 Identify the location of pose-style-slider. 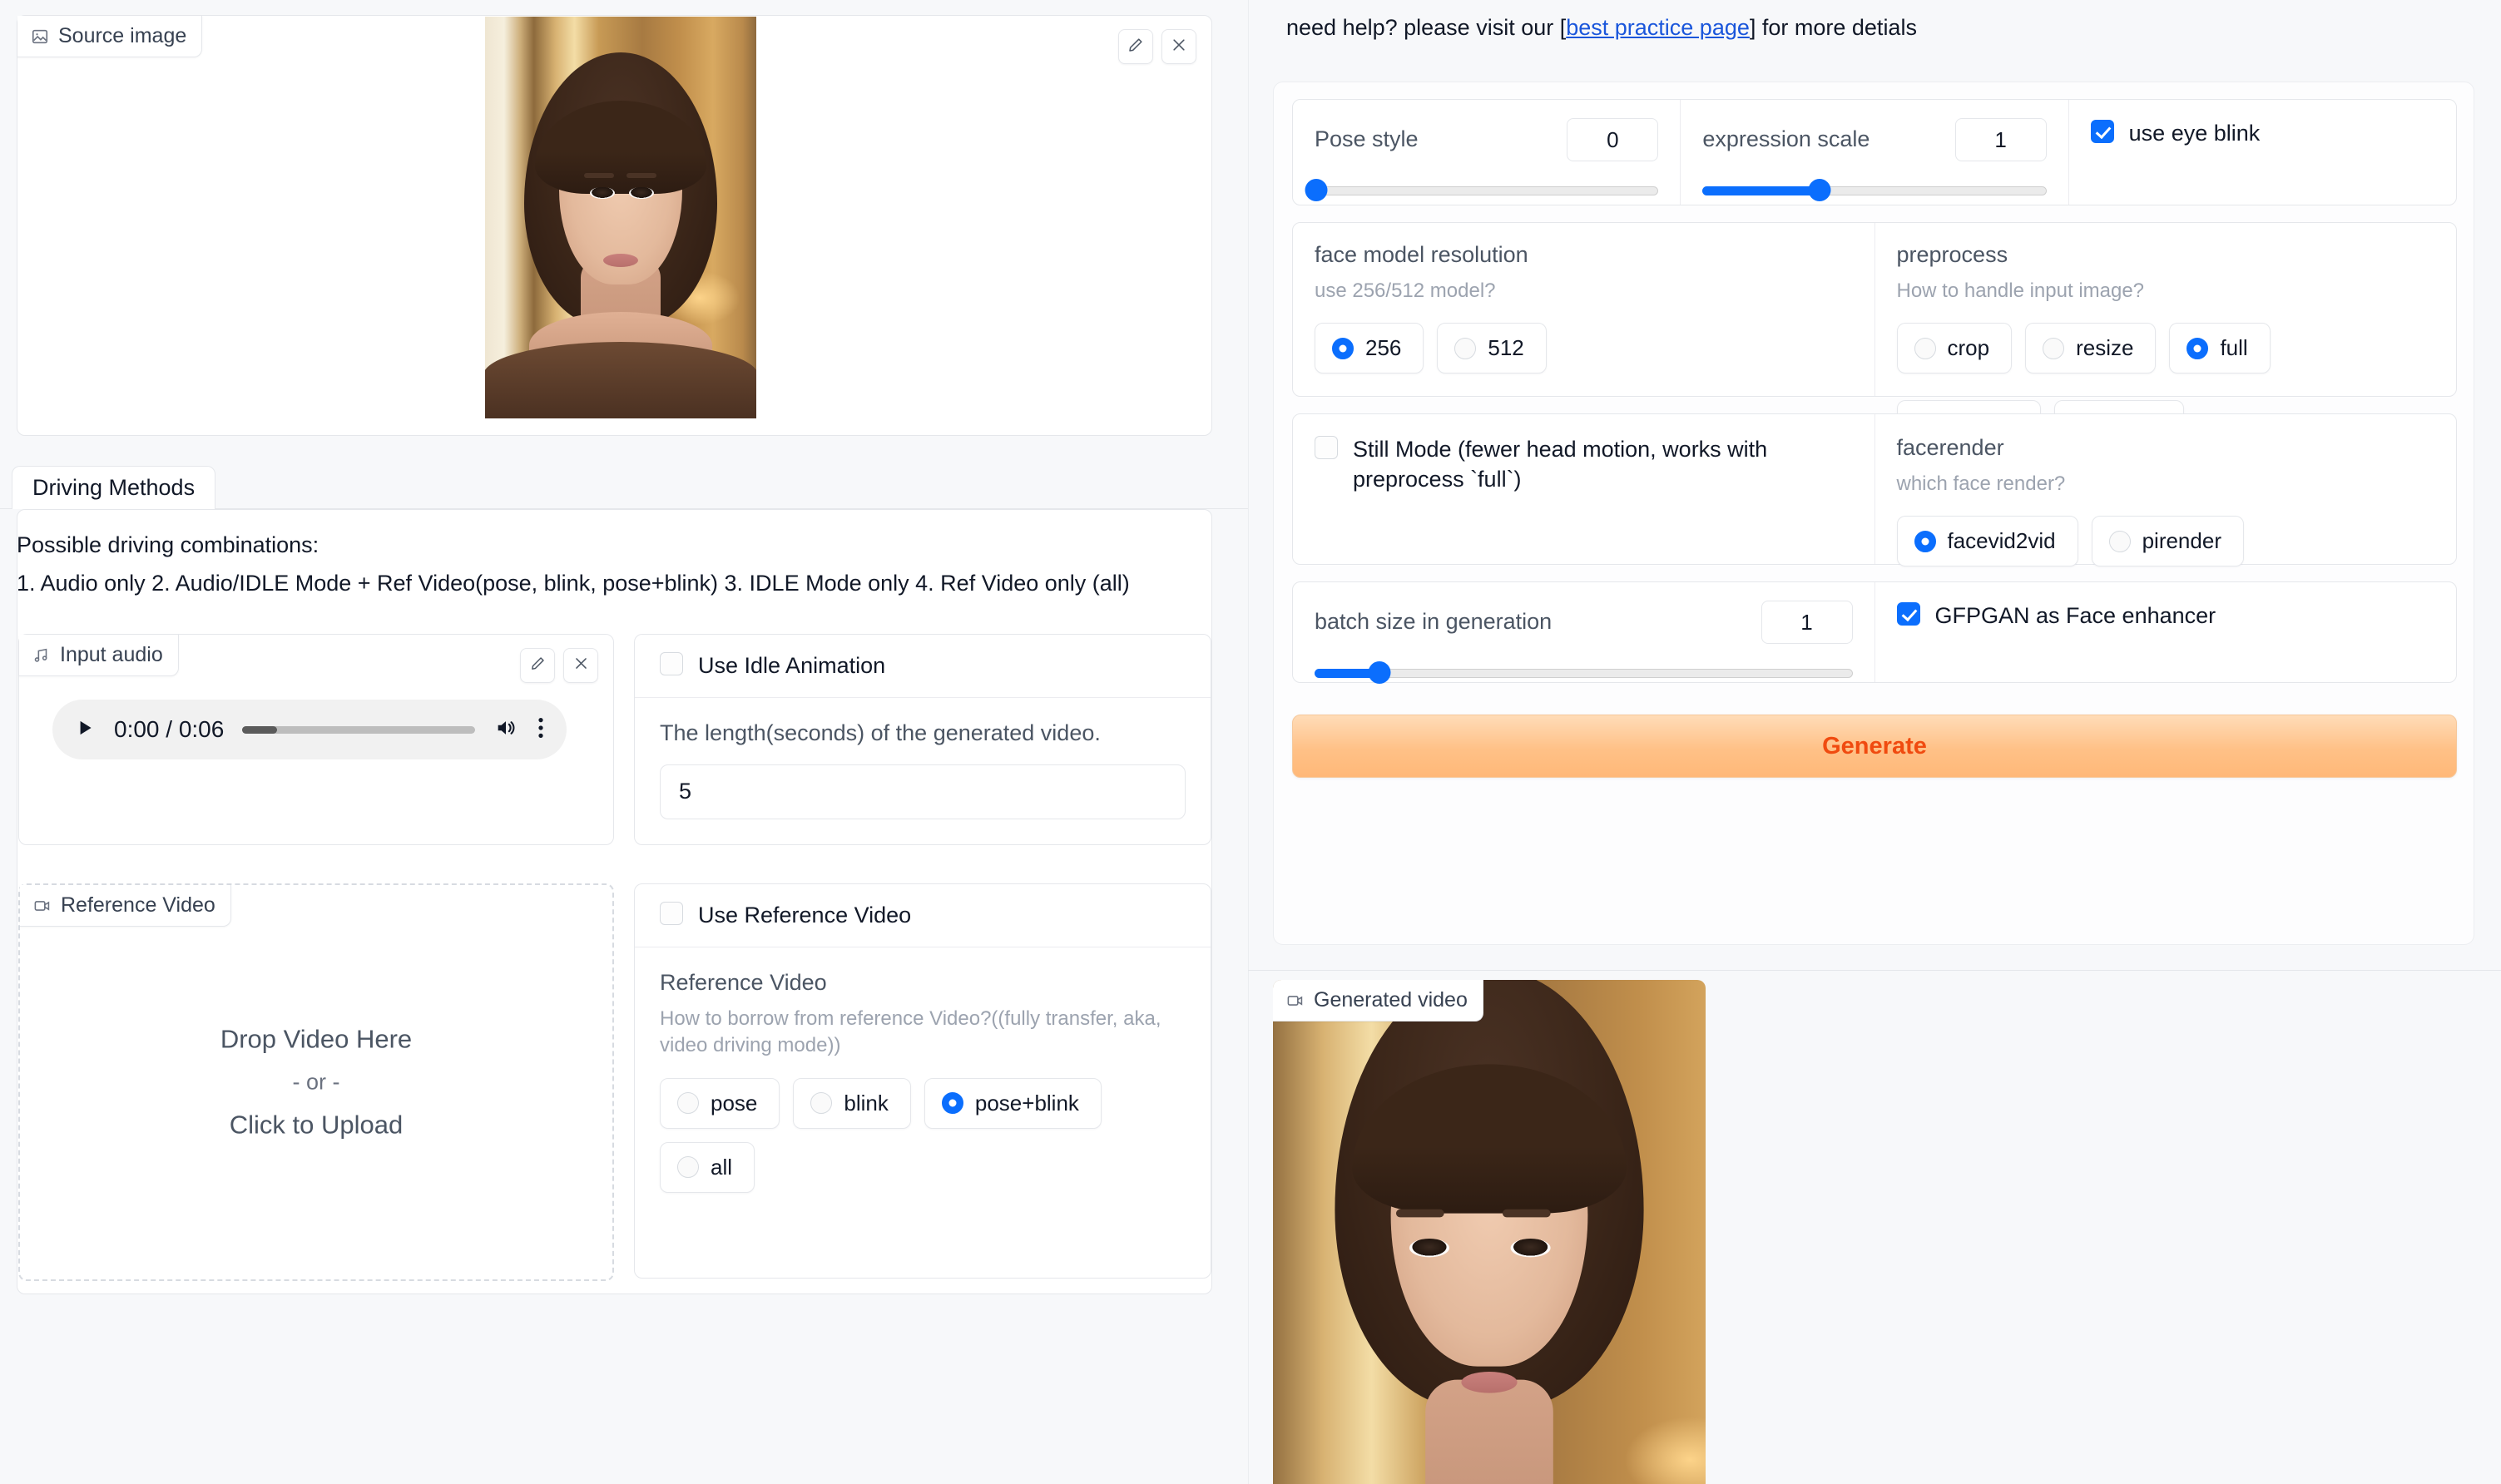
(1482, 190).